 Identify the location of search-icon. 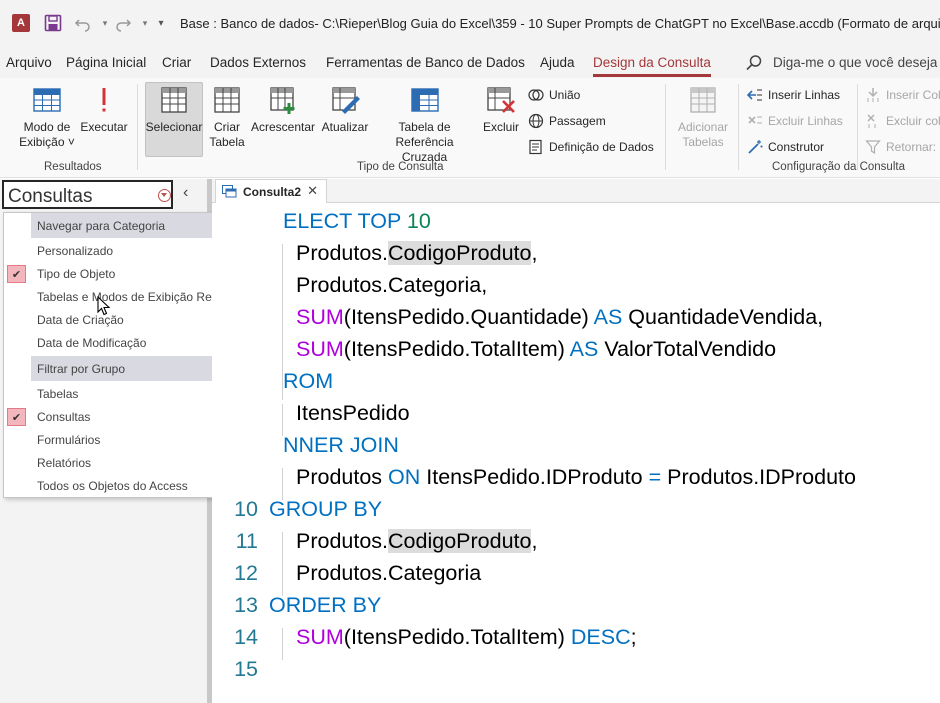
(754, 63).